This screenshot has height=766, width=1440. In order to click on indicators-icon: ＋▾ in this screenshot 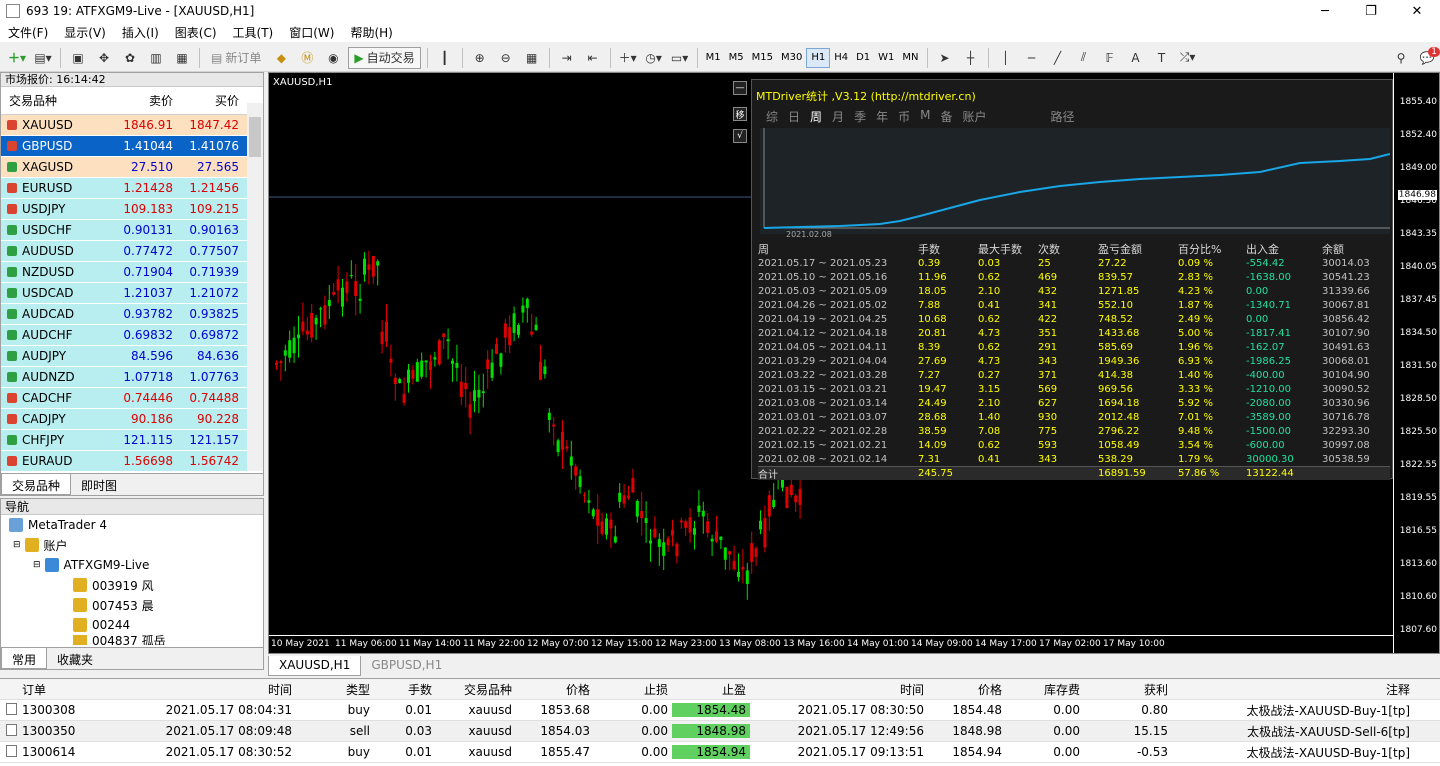, I will do `click(628, 58)`.